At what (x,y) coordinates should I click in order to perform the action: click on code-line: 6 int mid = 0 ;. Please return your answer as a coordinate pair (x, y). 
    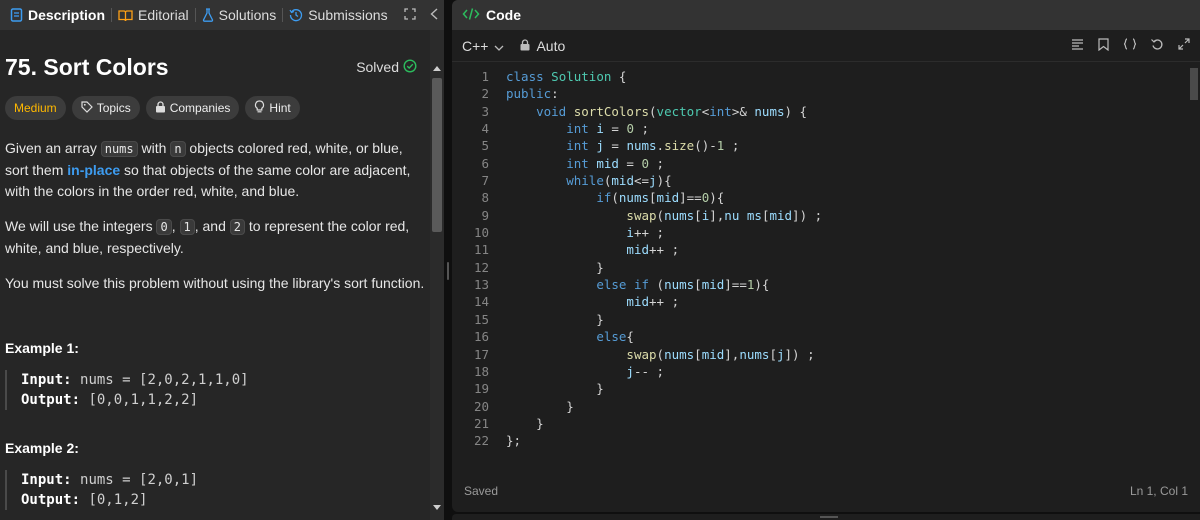
    Looking at the image, I should click on (573, 163).